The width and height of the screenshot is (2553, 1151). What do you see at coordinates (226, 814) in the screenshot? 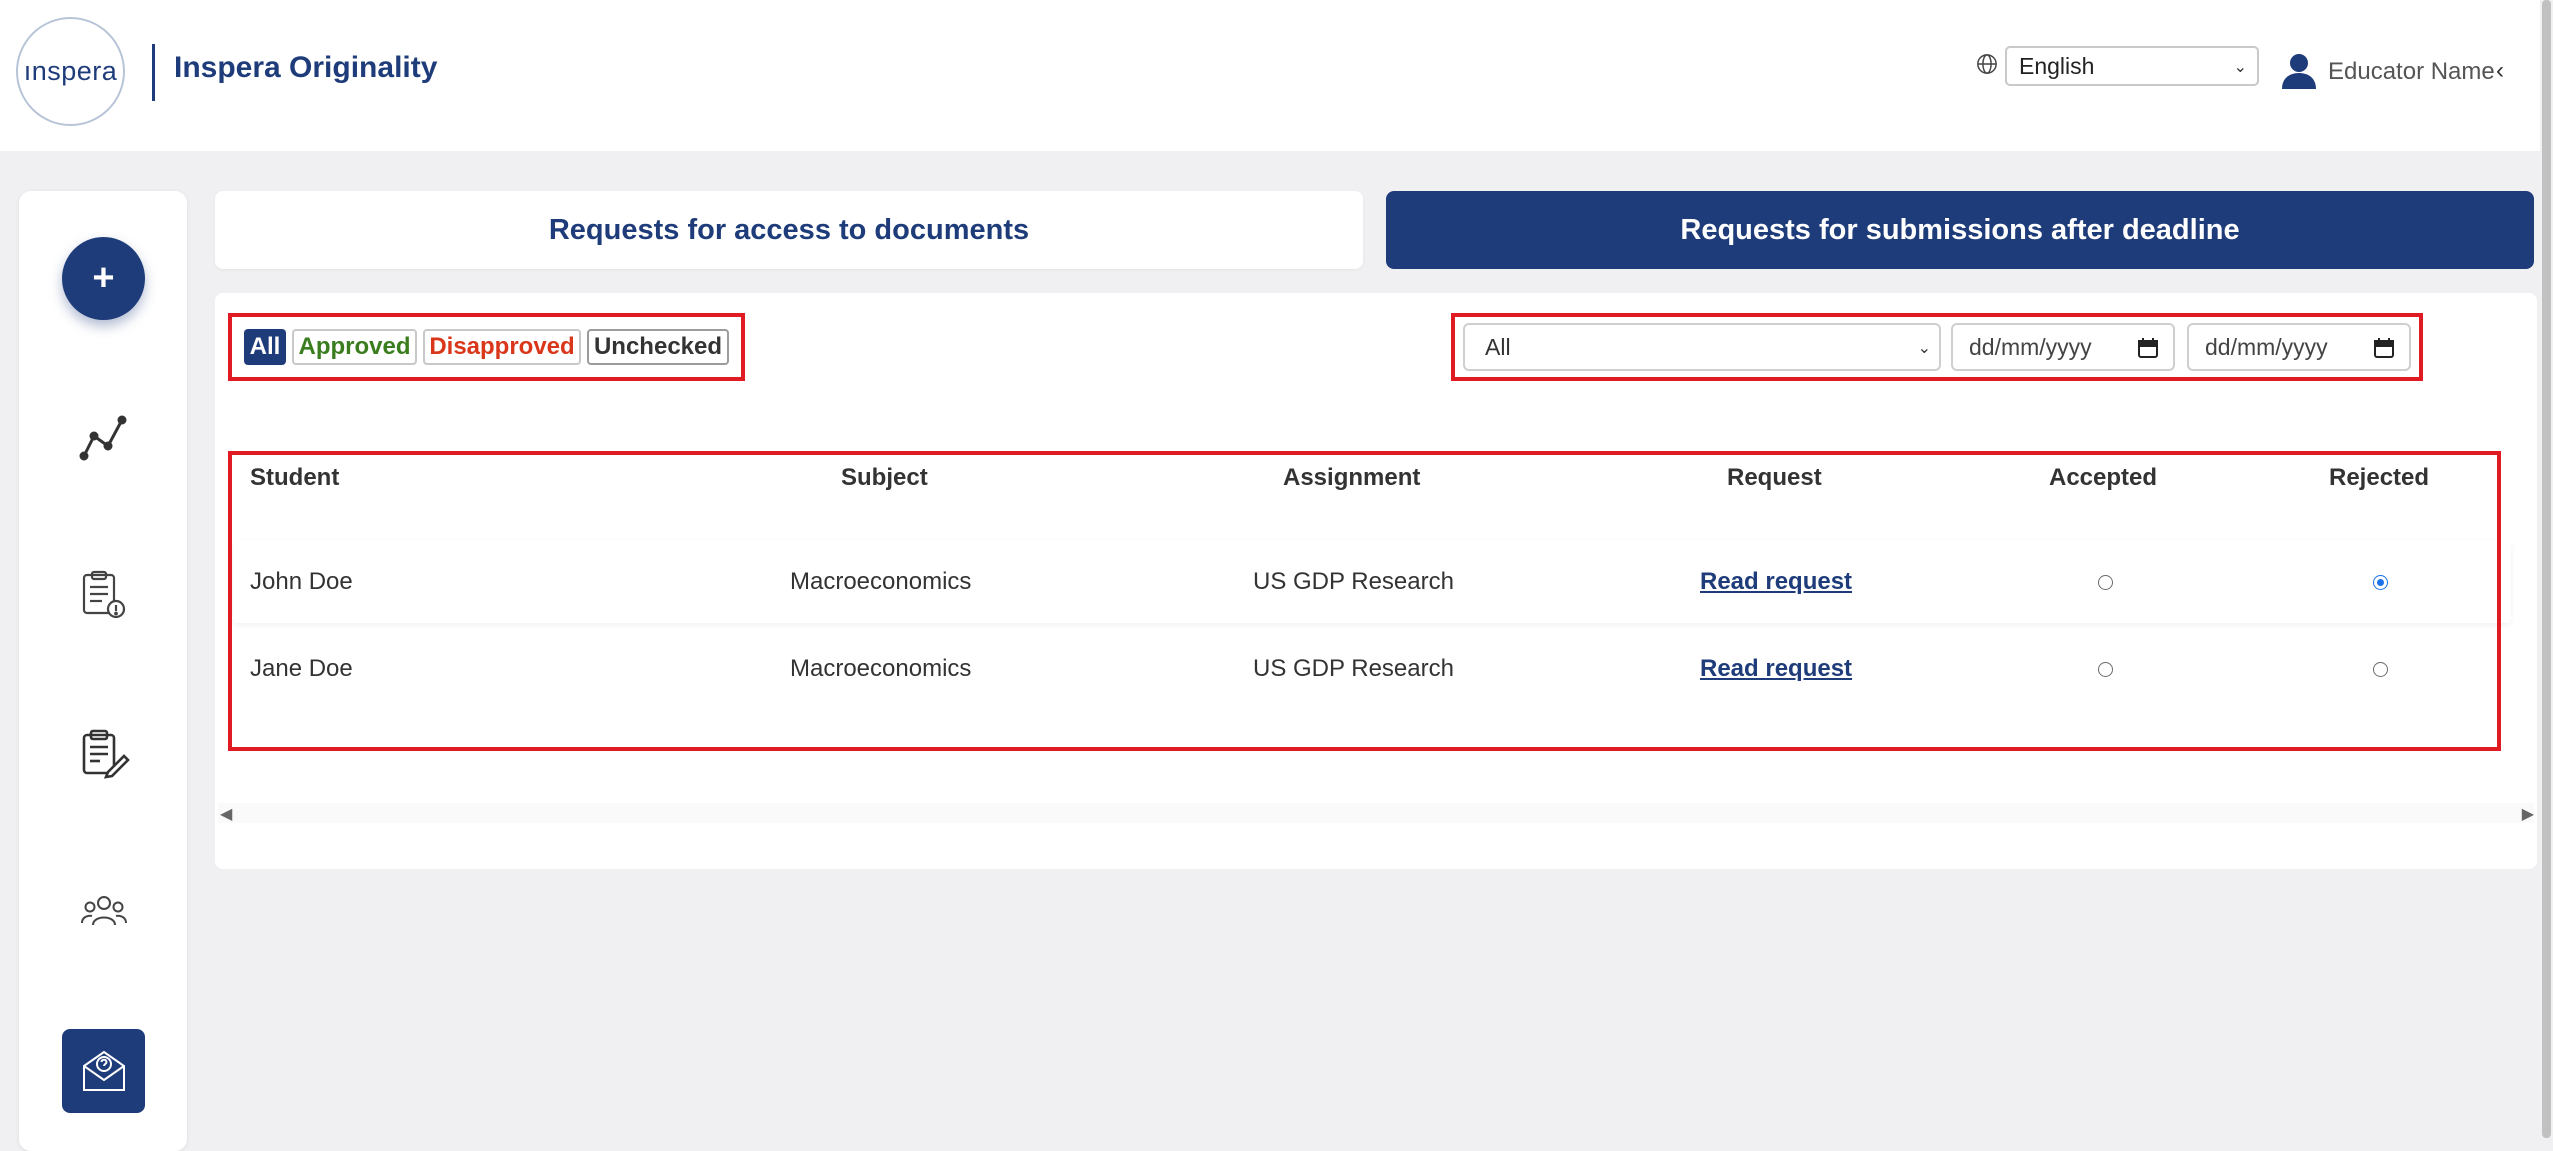
I see `scroll-left-arrow: ◀` at bounding box center [226, 814].